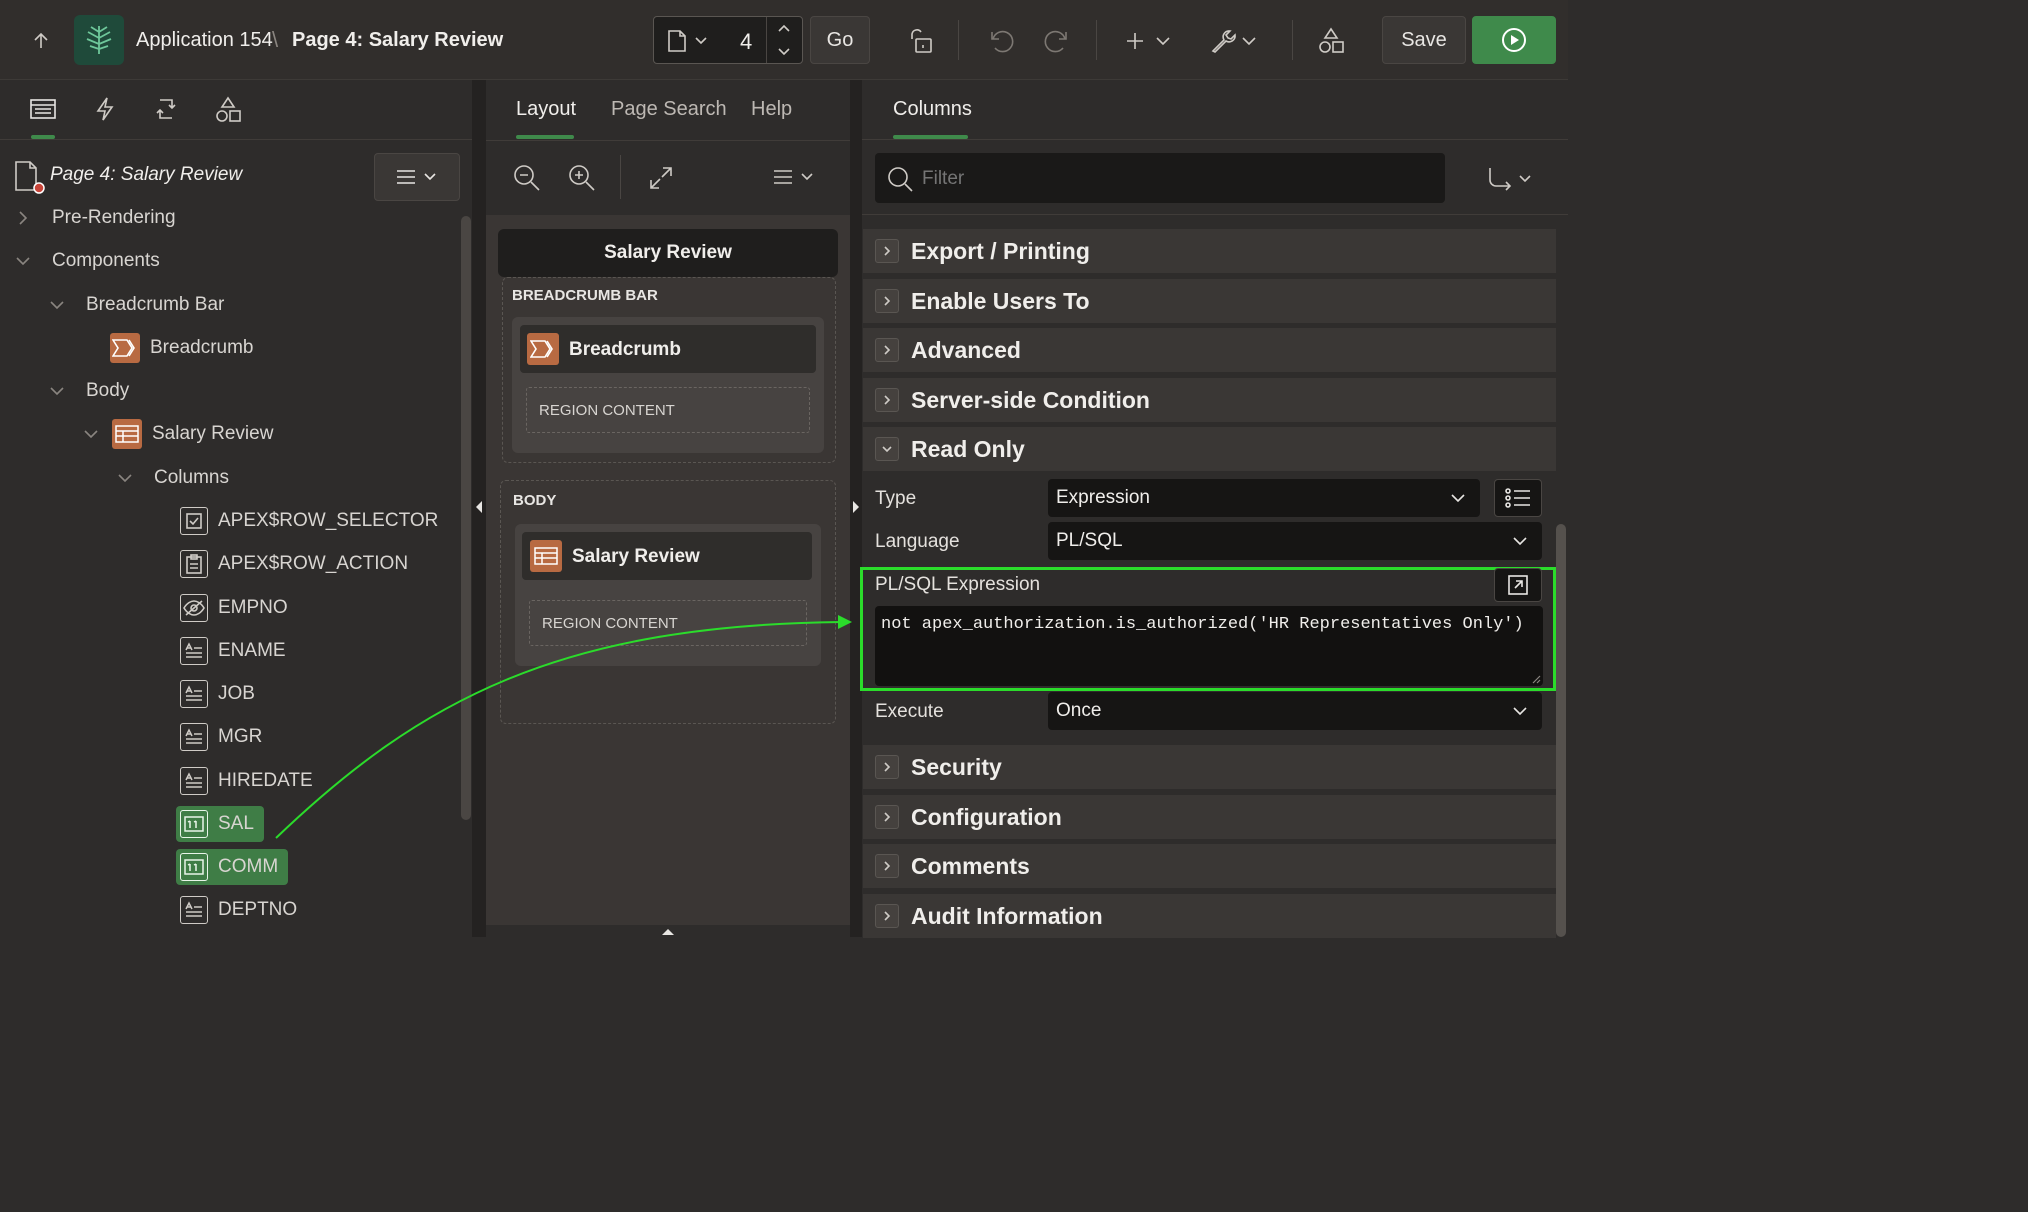 This screenshot has height=1212, width=2028. What do you see at coordinates (240, 736) in the screenshot?
I see `column-name: MGR` at bounding box center [240, 736].